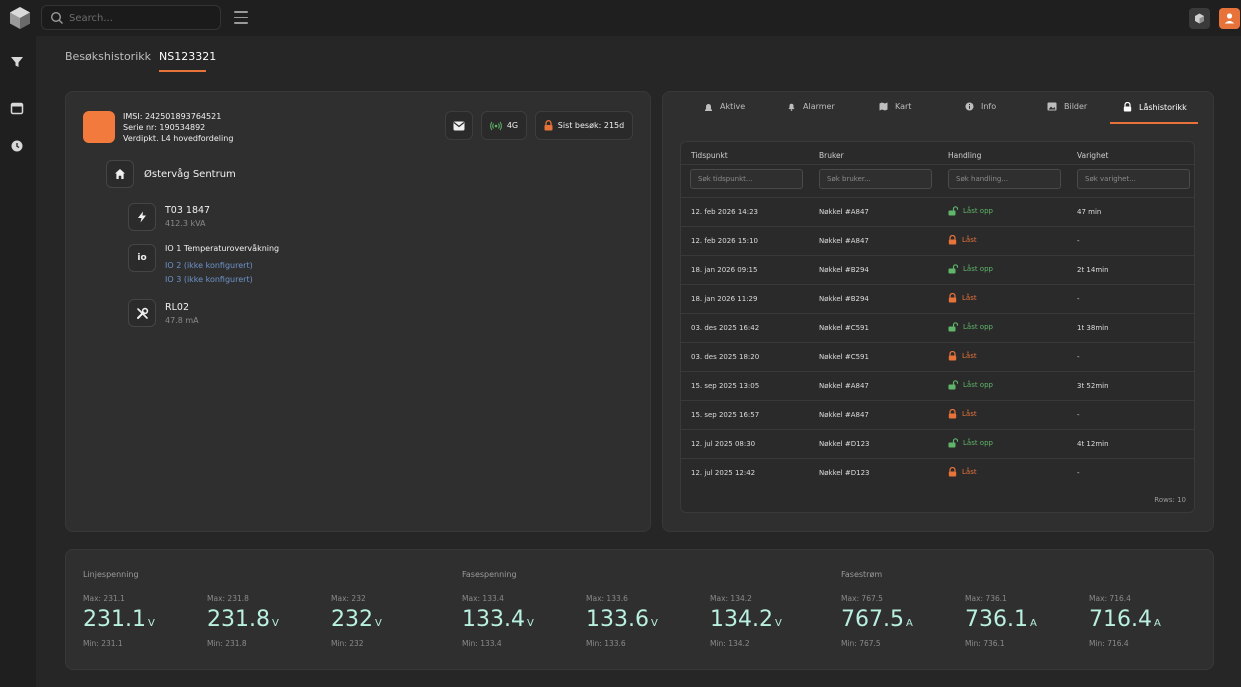 This screenshot has width=1241, height=687. I want to click on cell-time: 03. des 2025 18:20, so click(725, 357).